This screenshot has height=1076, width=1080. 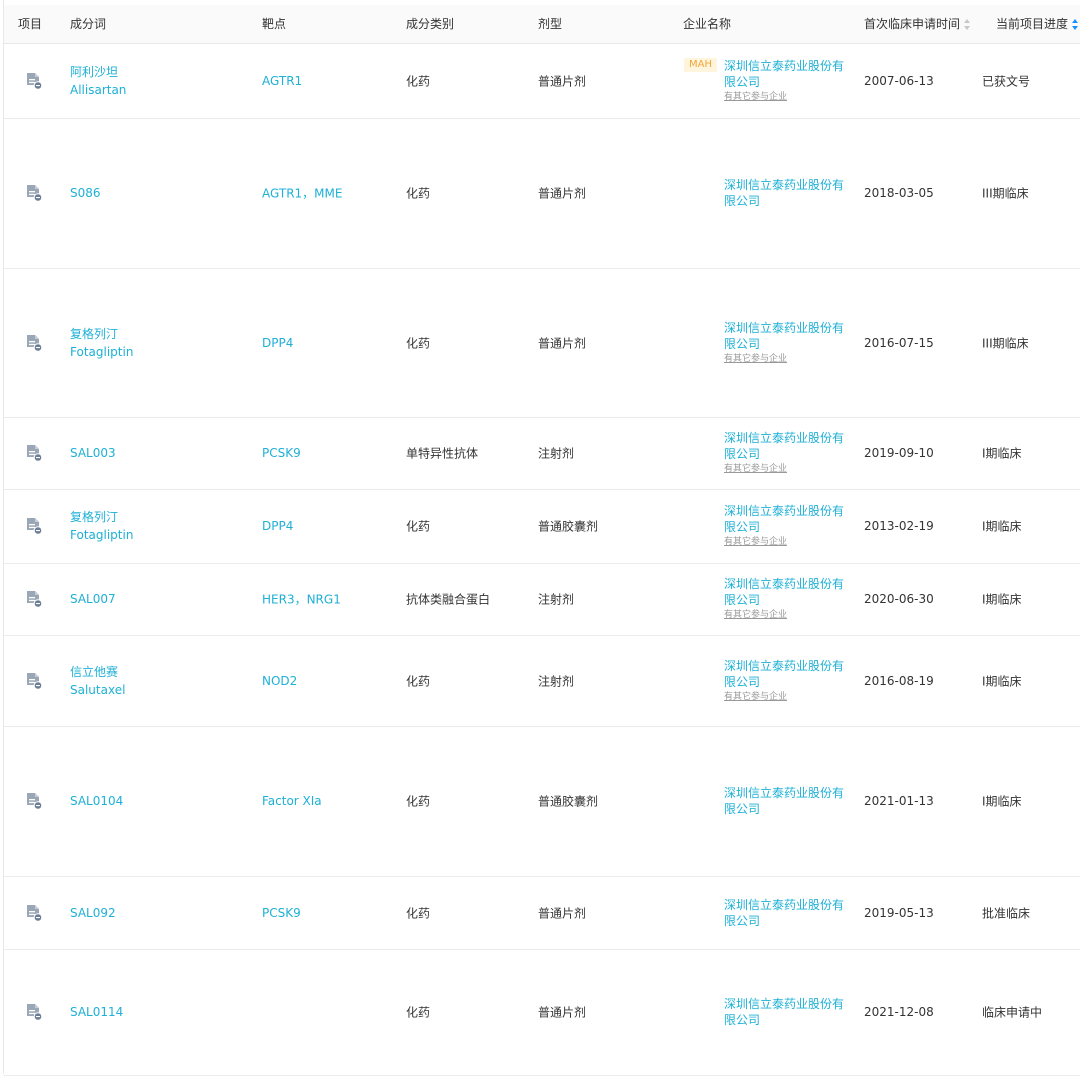 I want to click on sort-icon-active, so click(x=1075, y=24).